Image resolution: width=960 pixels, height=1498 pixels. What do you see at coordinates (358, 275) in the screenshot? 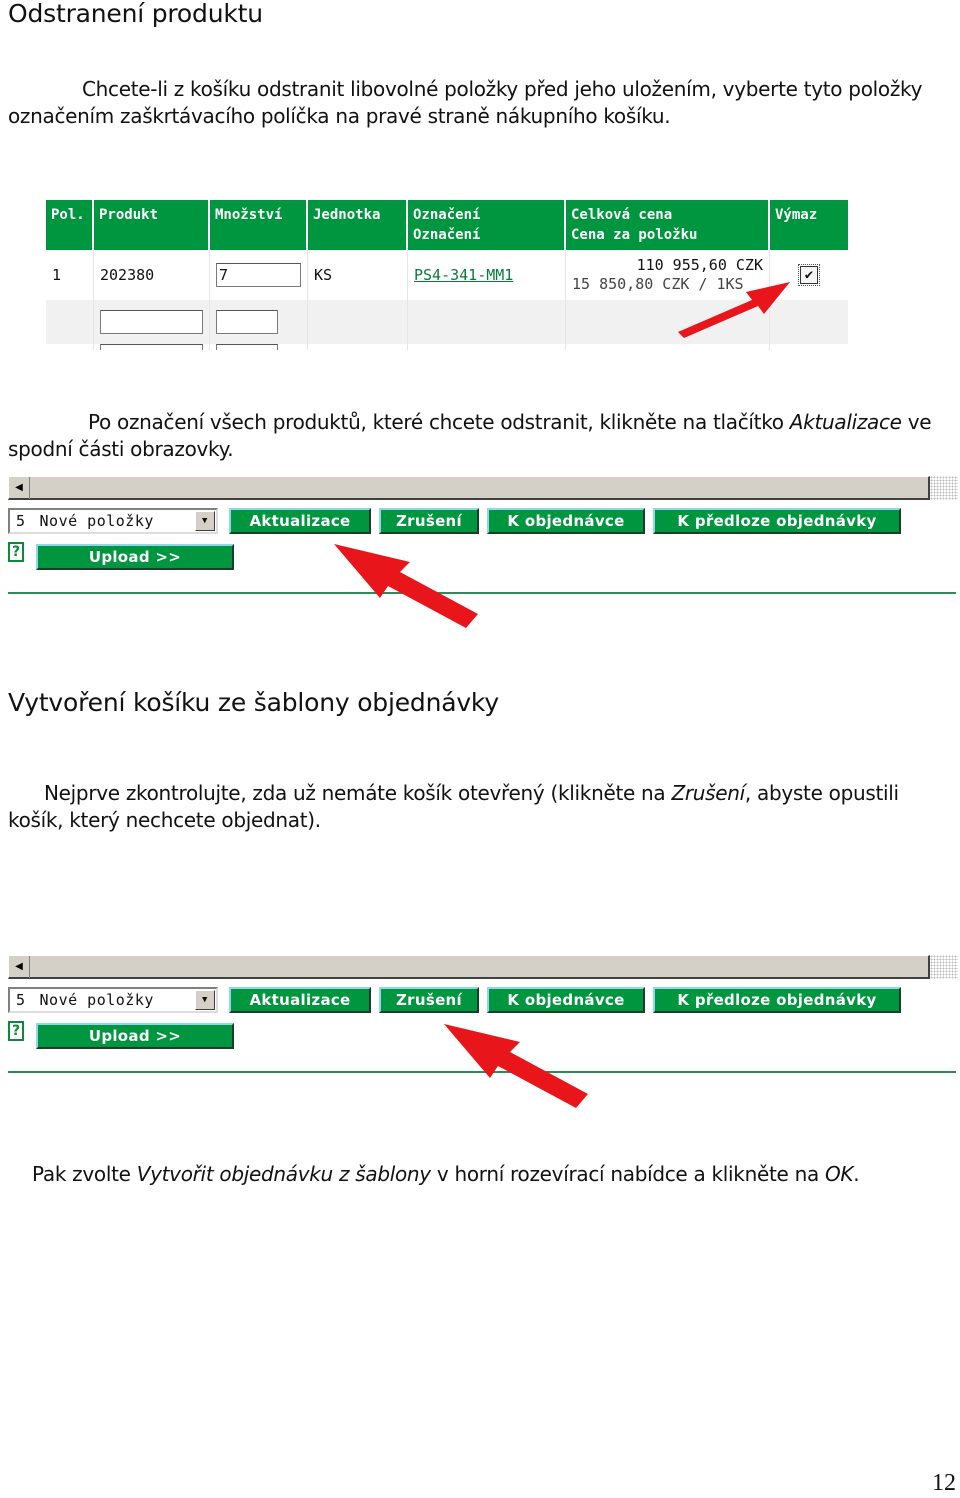
I see `cell-jednotka: KS` at bounding box center [358, 275].